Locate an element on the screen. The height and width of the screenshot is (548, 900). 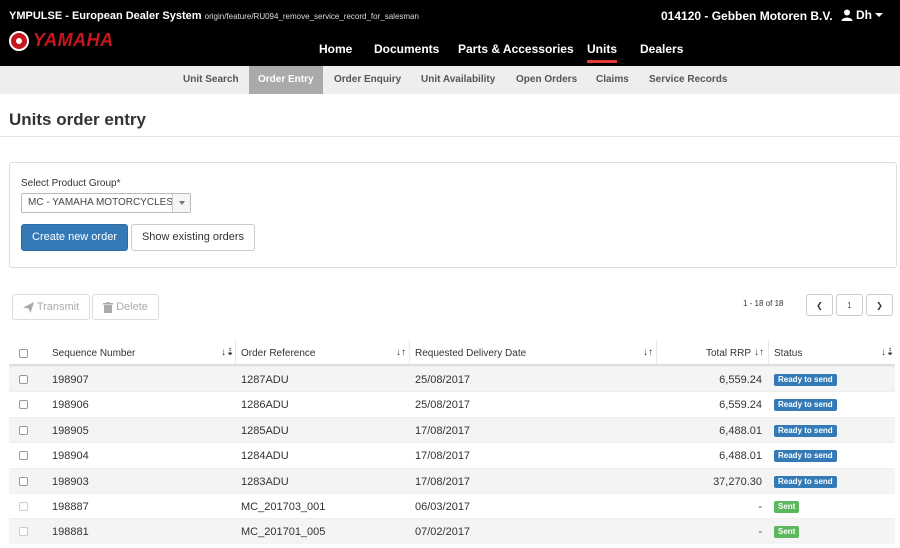
order-reference: MC_201703_001 is located at coordinates (283, 506).